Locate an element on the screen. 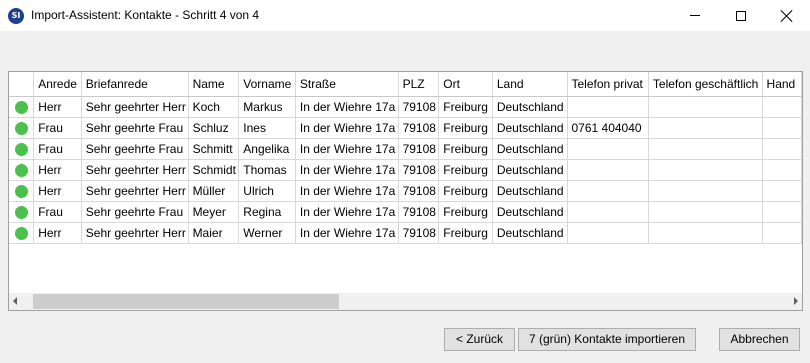  import-contacts-button: 7 (grün) Kontakte importieren is located at coordinates (607, 339).